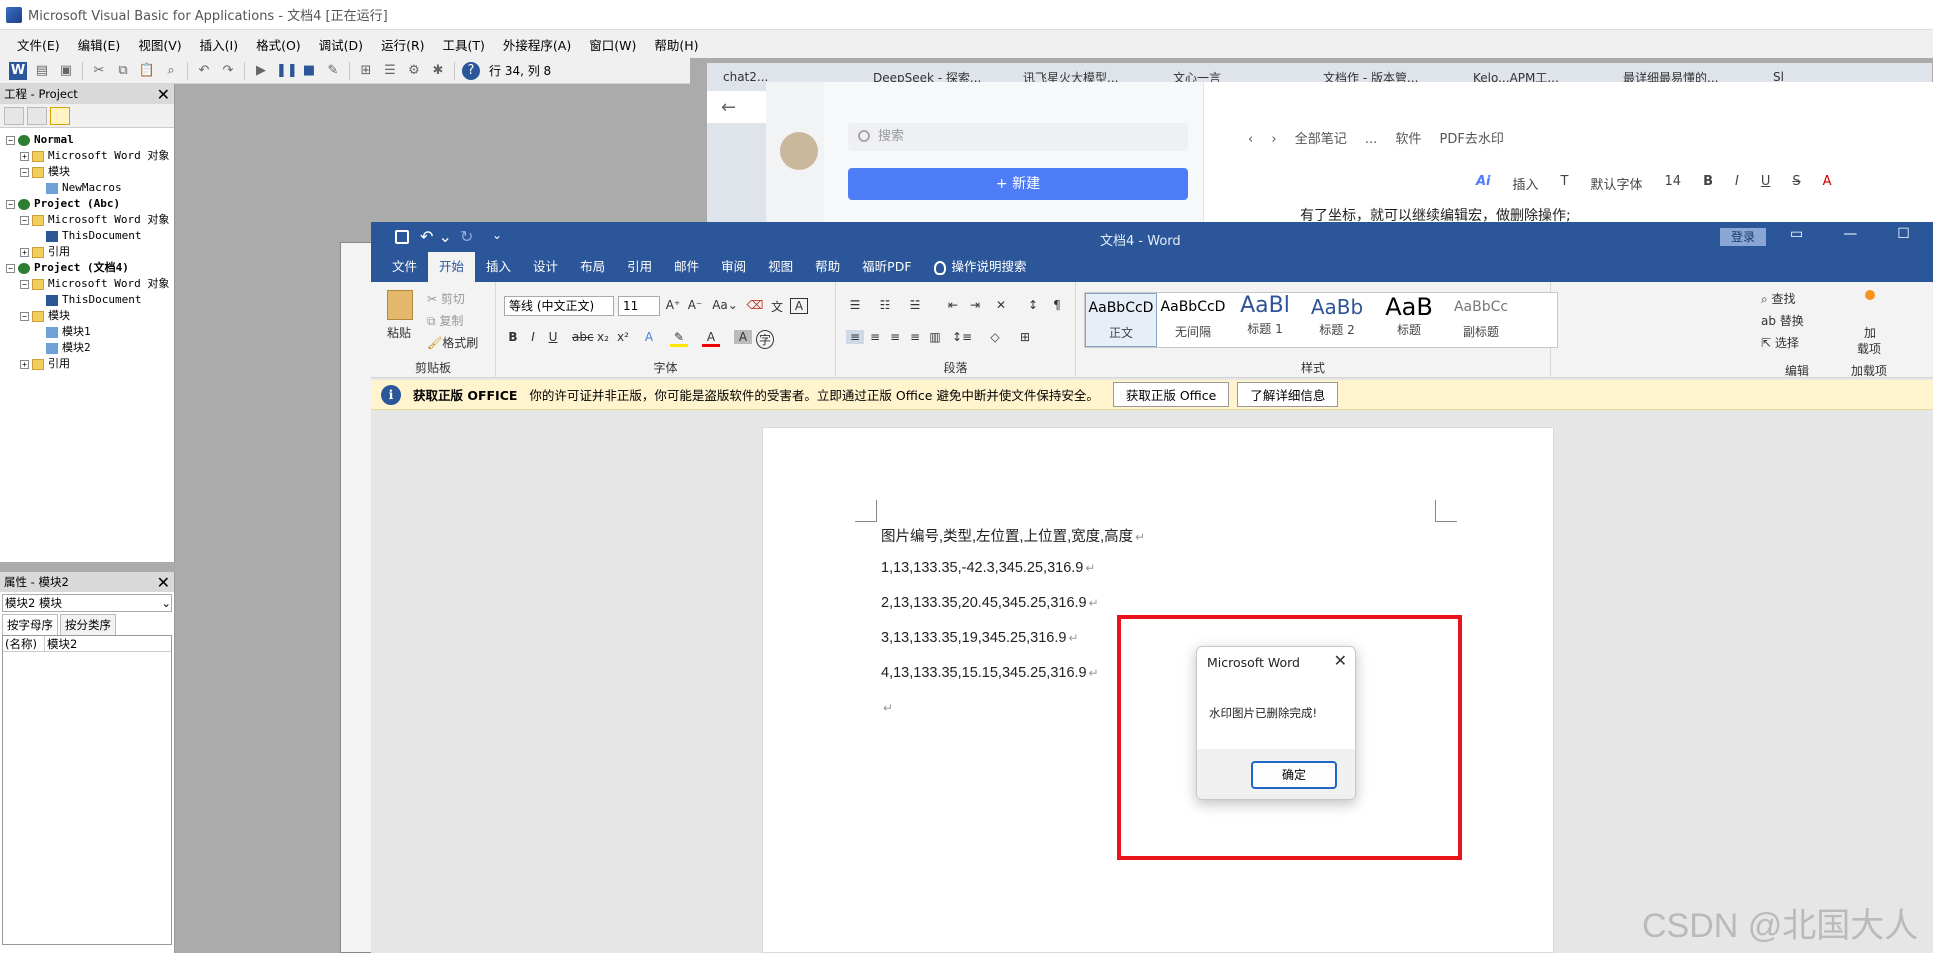 Image resolution: width=1933 pixels, height=953 pixels. What do you see at coordinates (1171, 394) in the screenshot?
I see `get-genuine-office-button: 获取正版 Office` at bounding box center [1171, 394].